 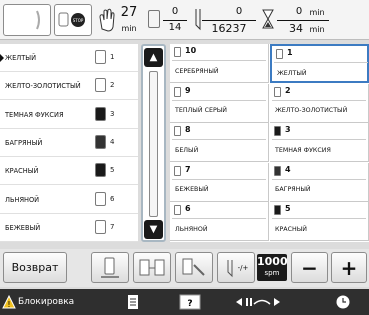 What do you see at coordinates (43, 86) in the screenshot?
I see `color-name: ЖЕЛТО-ЗОЛОТИСТЫЙ` at bounding box center [43, 86].